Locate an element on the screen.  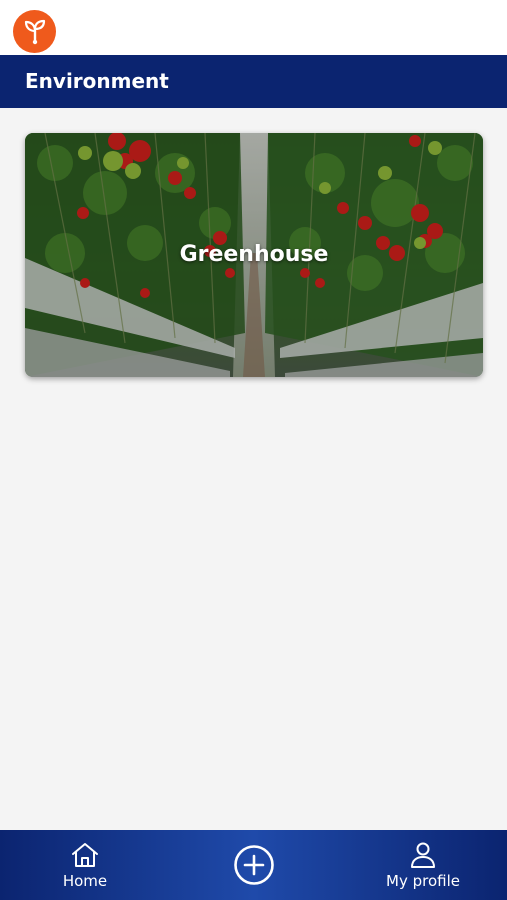
user-icon is located at coordinates (423, 855).